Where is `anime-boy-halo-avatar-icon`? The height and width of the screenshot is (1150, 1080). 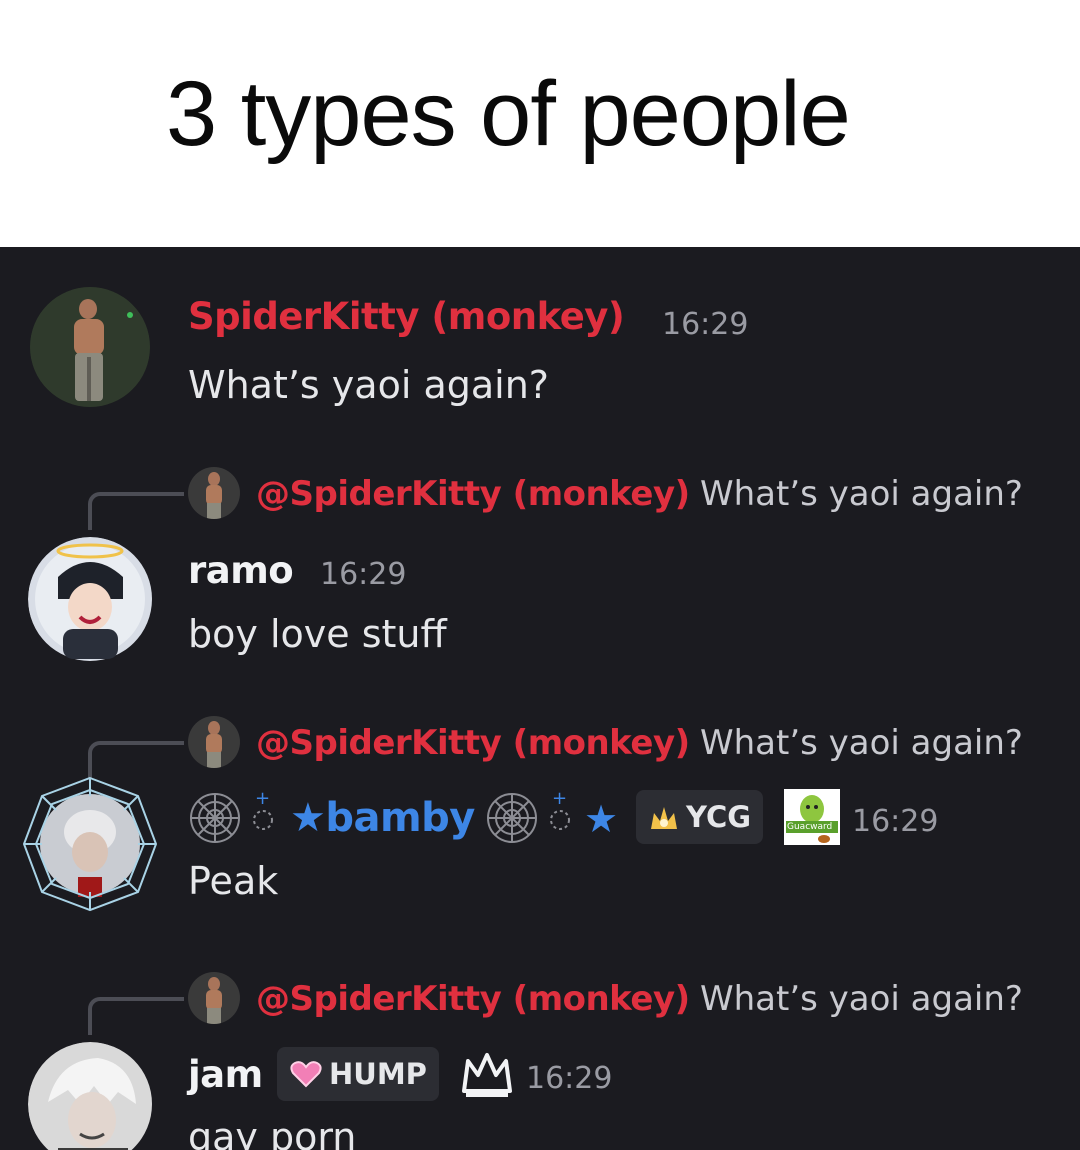
anime-boy-halo-avatar-icon is located at coordinates (90, 599).